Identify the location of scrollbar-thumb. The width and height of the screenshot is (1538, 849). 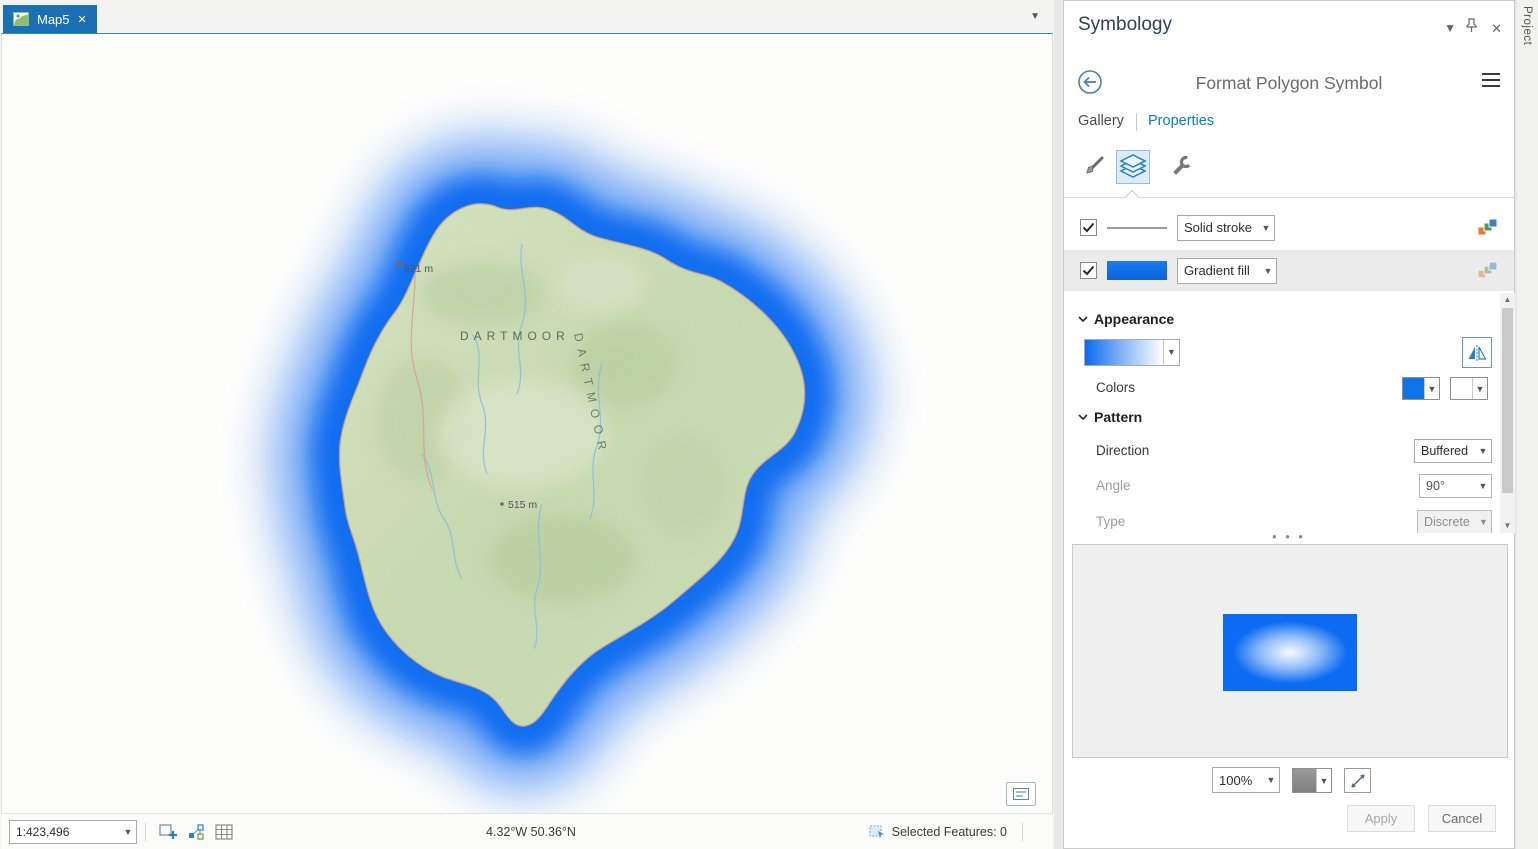
(1507, 400).